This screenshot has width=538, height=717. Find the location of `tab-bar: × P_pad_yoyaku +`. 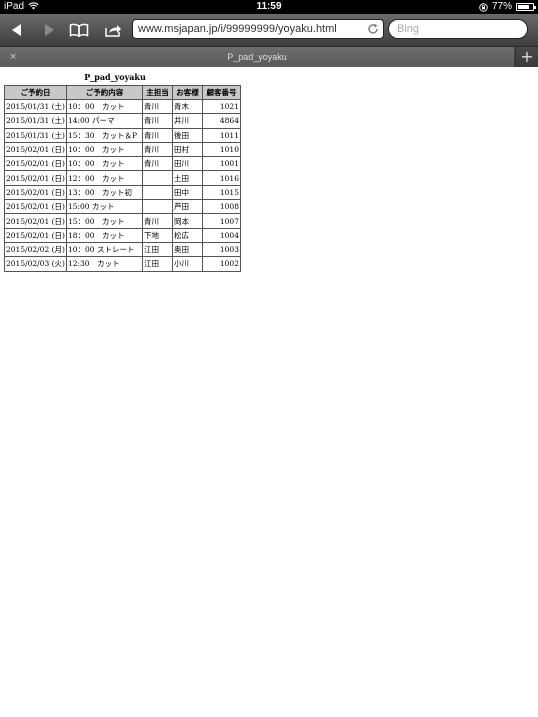

tab-bar: × P_pad_yoyaku + is located at coordinates (269, 57).